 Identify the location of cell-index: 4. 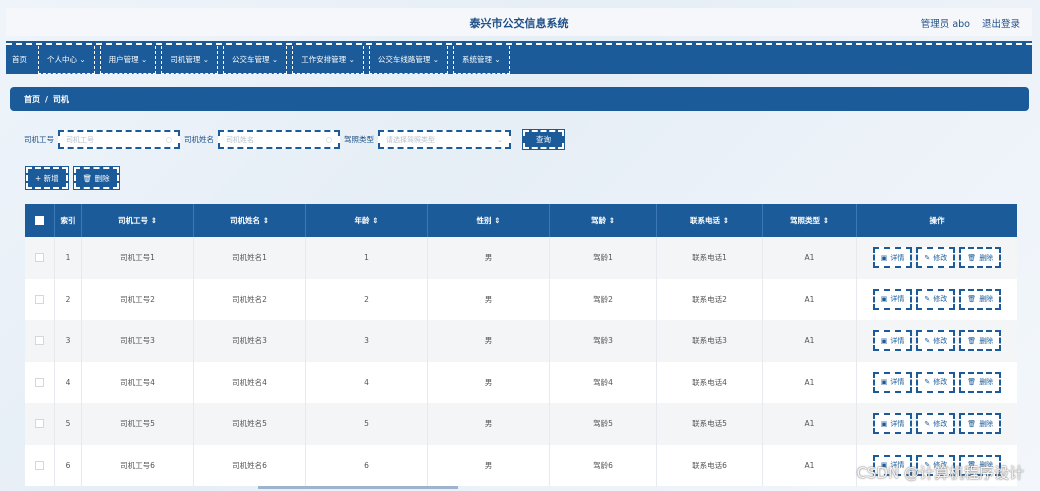
(68, 382).